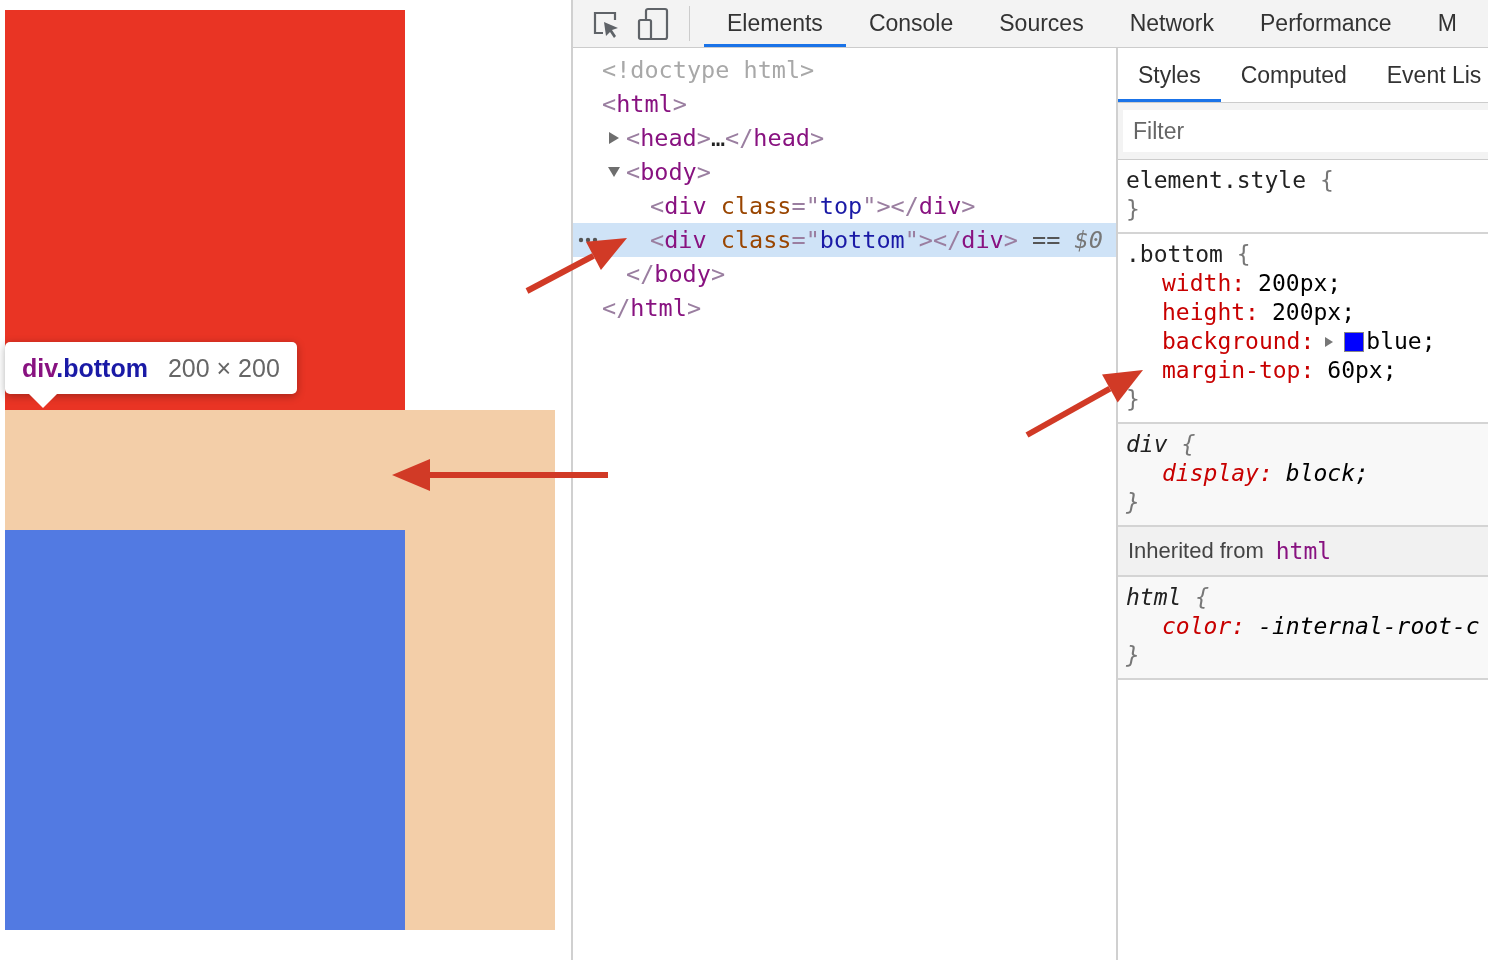 The width and height of the screenshot is (1488, 960). I want to click on dom-node-line: <html>, so click(644, 104).